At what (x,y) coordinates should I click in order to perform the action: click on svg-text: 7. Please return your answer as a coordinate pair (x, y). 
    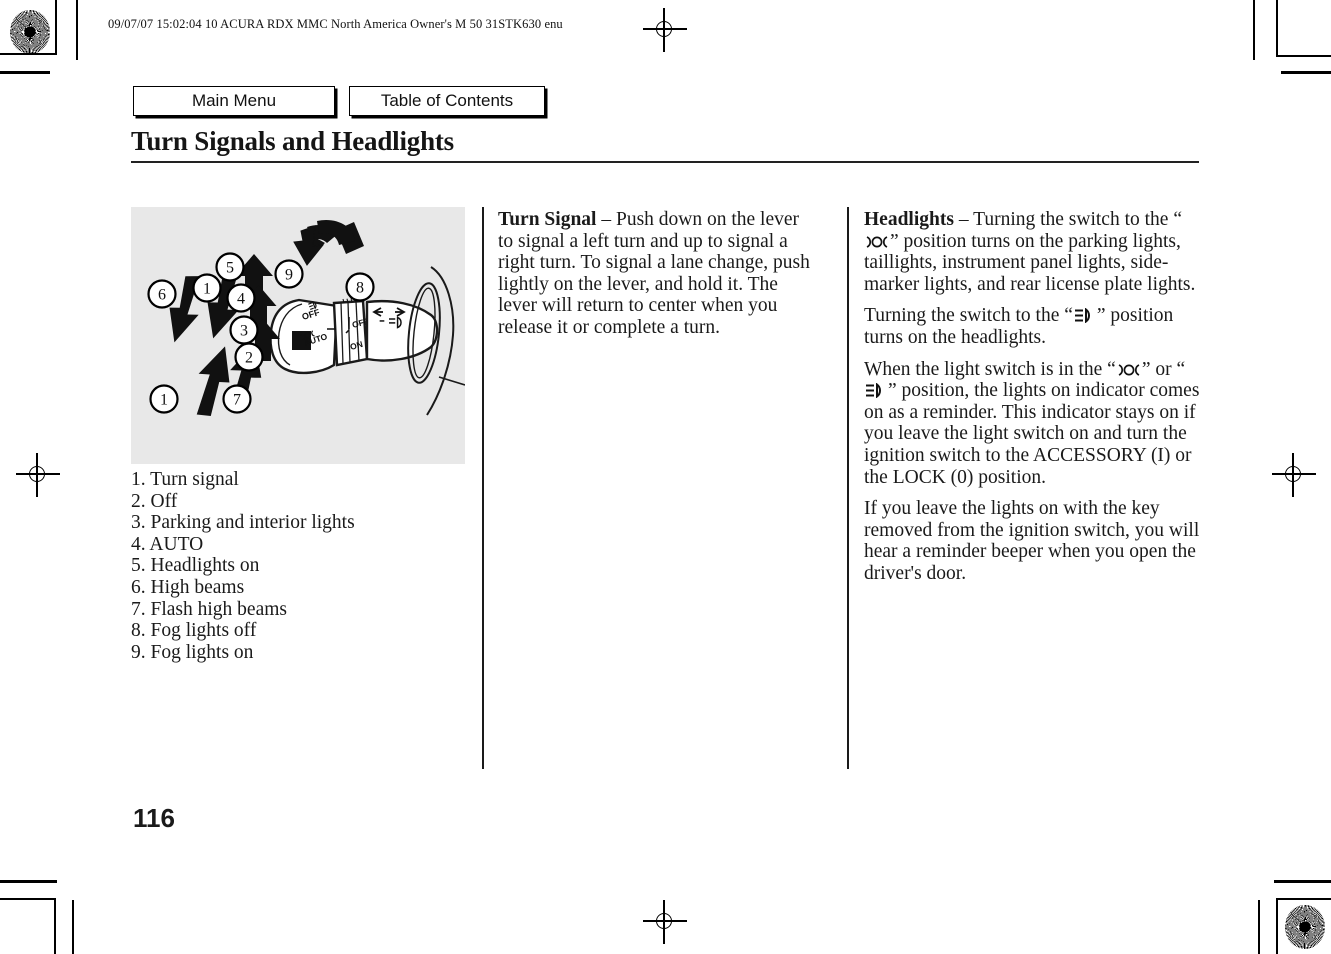
    Looking at the image, I should click on (237, 400).